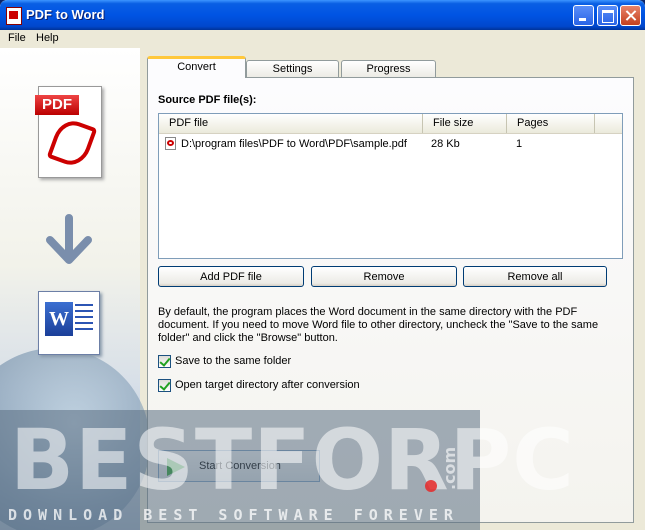  I want to click on column-file-size: File size, so click(465, 123).